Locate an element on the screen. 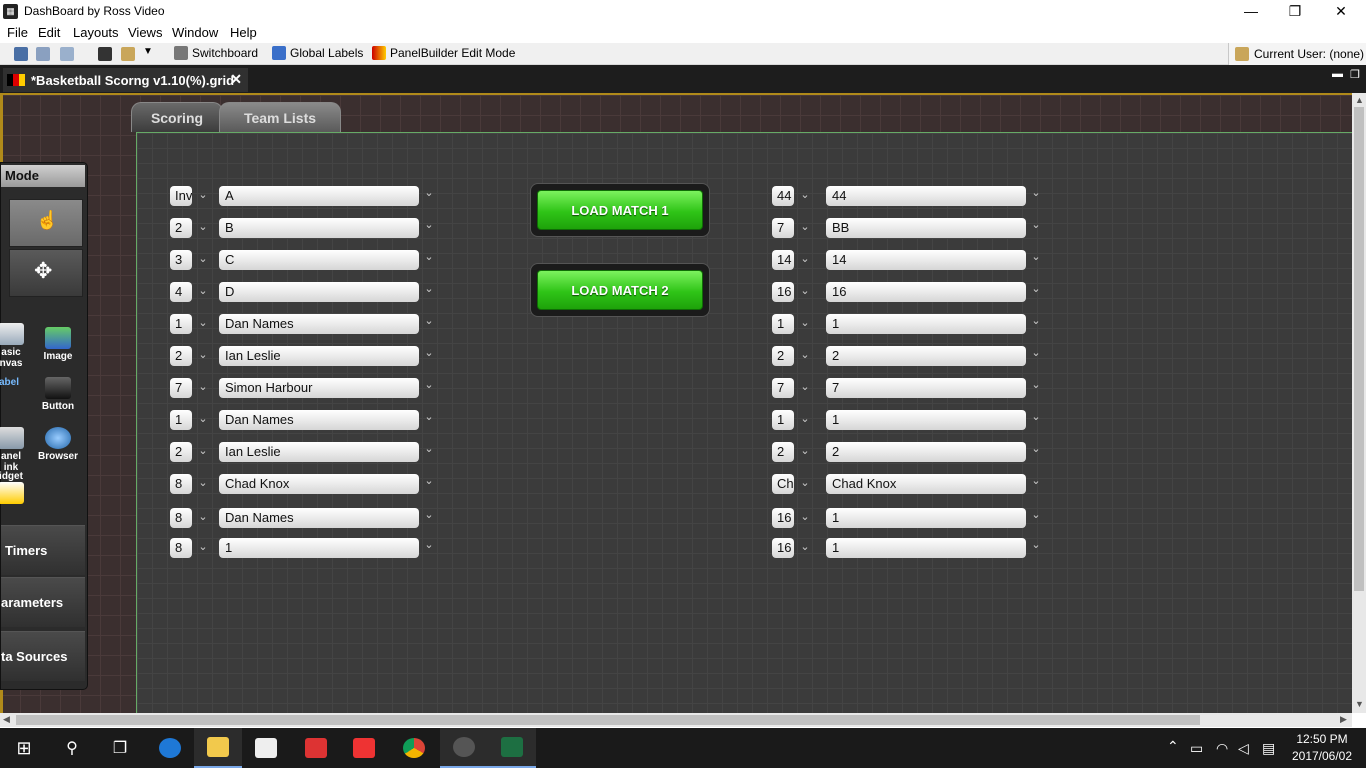  taskbar-red-app is located at coordinates (364, 748).